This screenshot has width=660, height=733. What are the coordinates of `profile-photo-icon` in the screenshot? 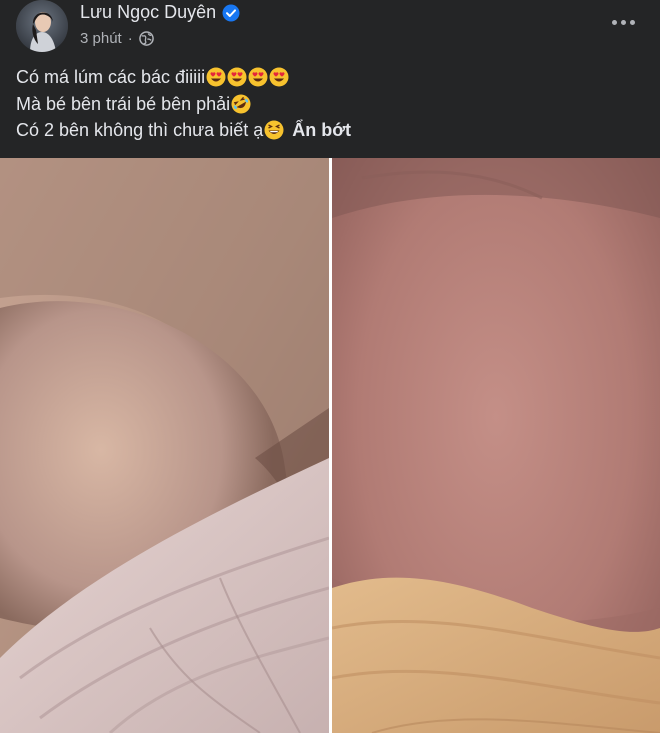 It's located at (42, 26).